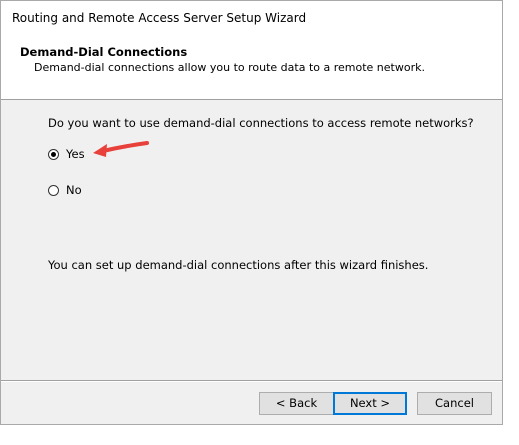 The height and width of the screenshot is (445, 519). Describe the element at coordinates (296, 403) in the screenshot. I see `back-button: < Back` at that location.